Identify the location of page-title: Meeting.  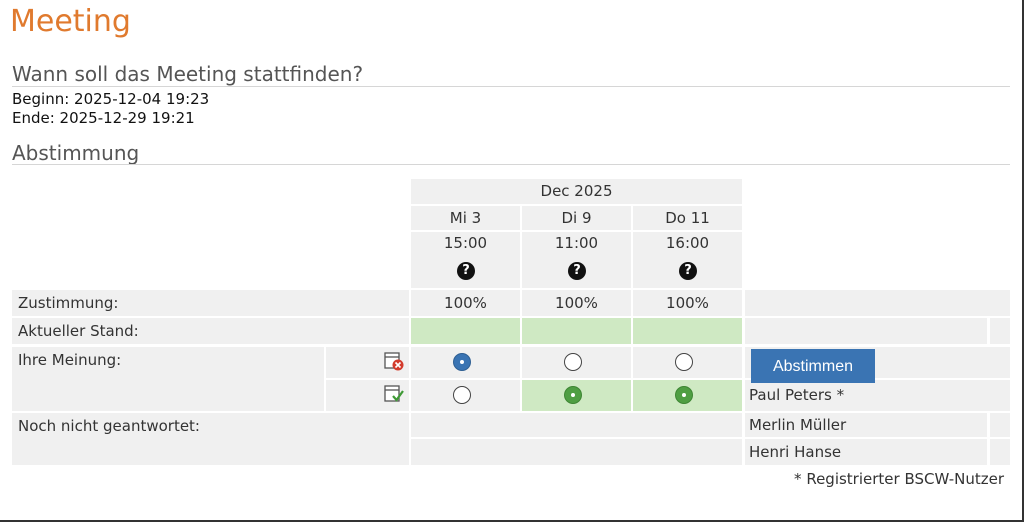
(70, 21).